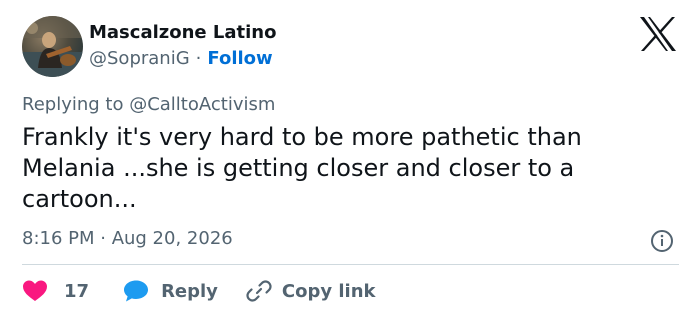 The height and width of the screenshot is (318, 700). Describe the element at coordinates (662, 241) in the screenshot. I see `info-icon` at that location.